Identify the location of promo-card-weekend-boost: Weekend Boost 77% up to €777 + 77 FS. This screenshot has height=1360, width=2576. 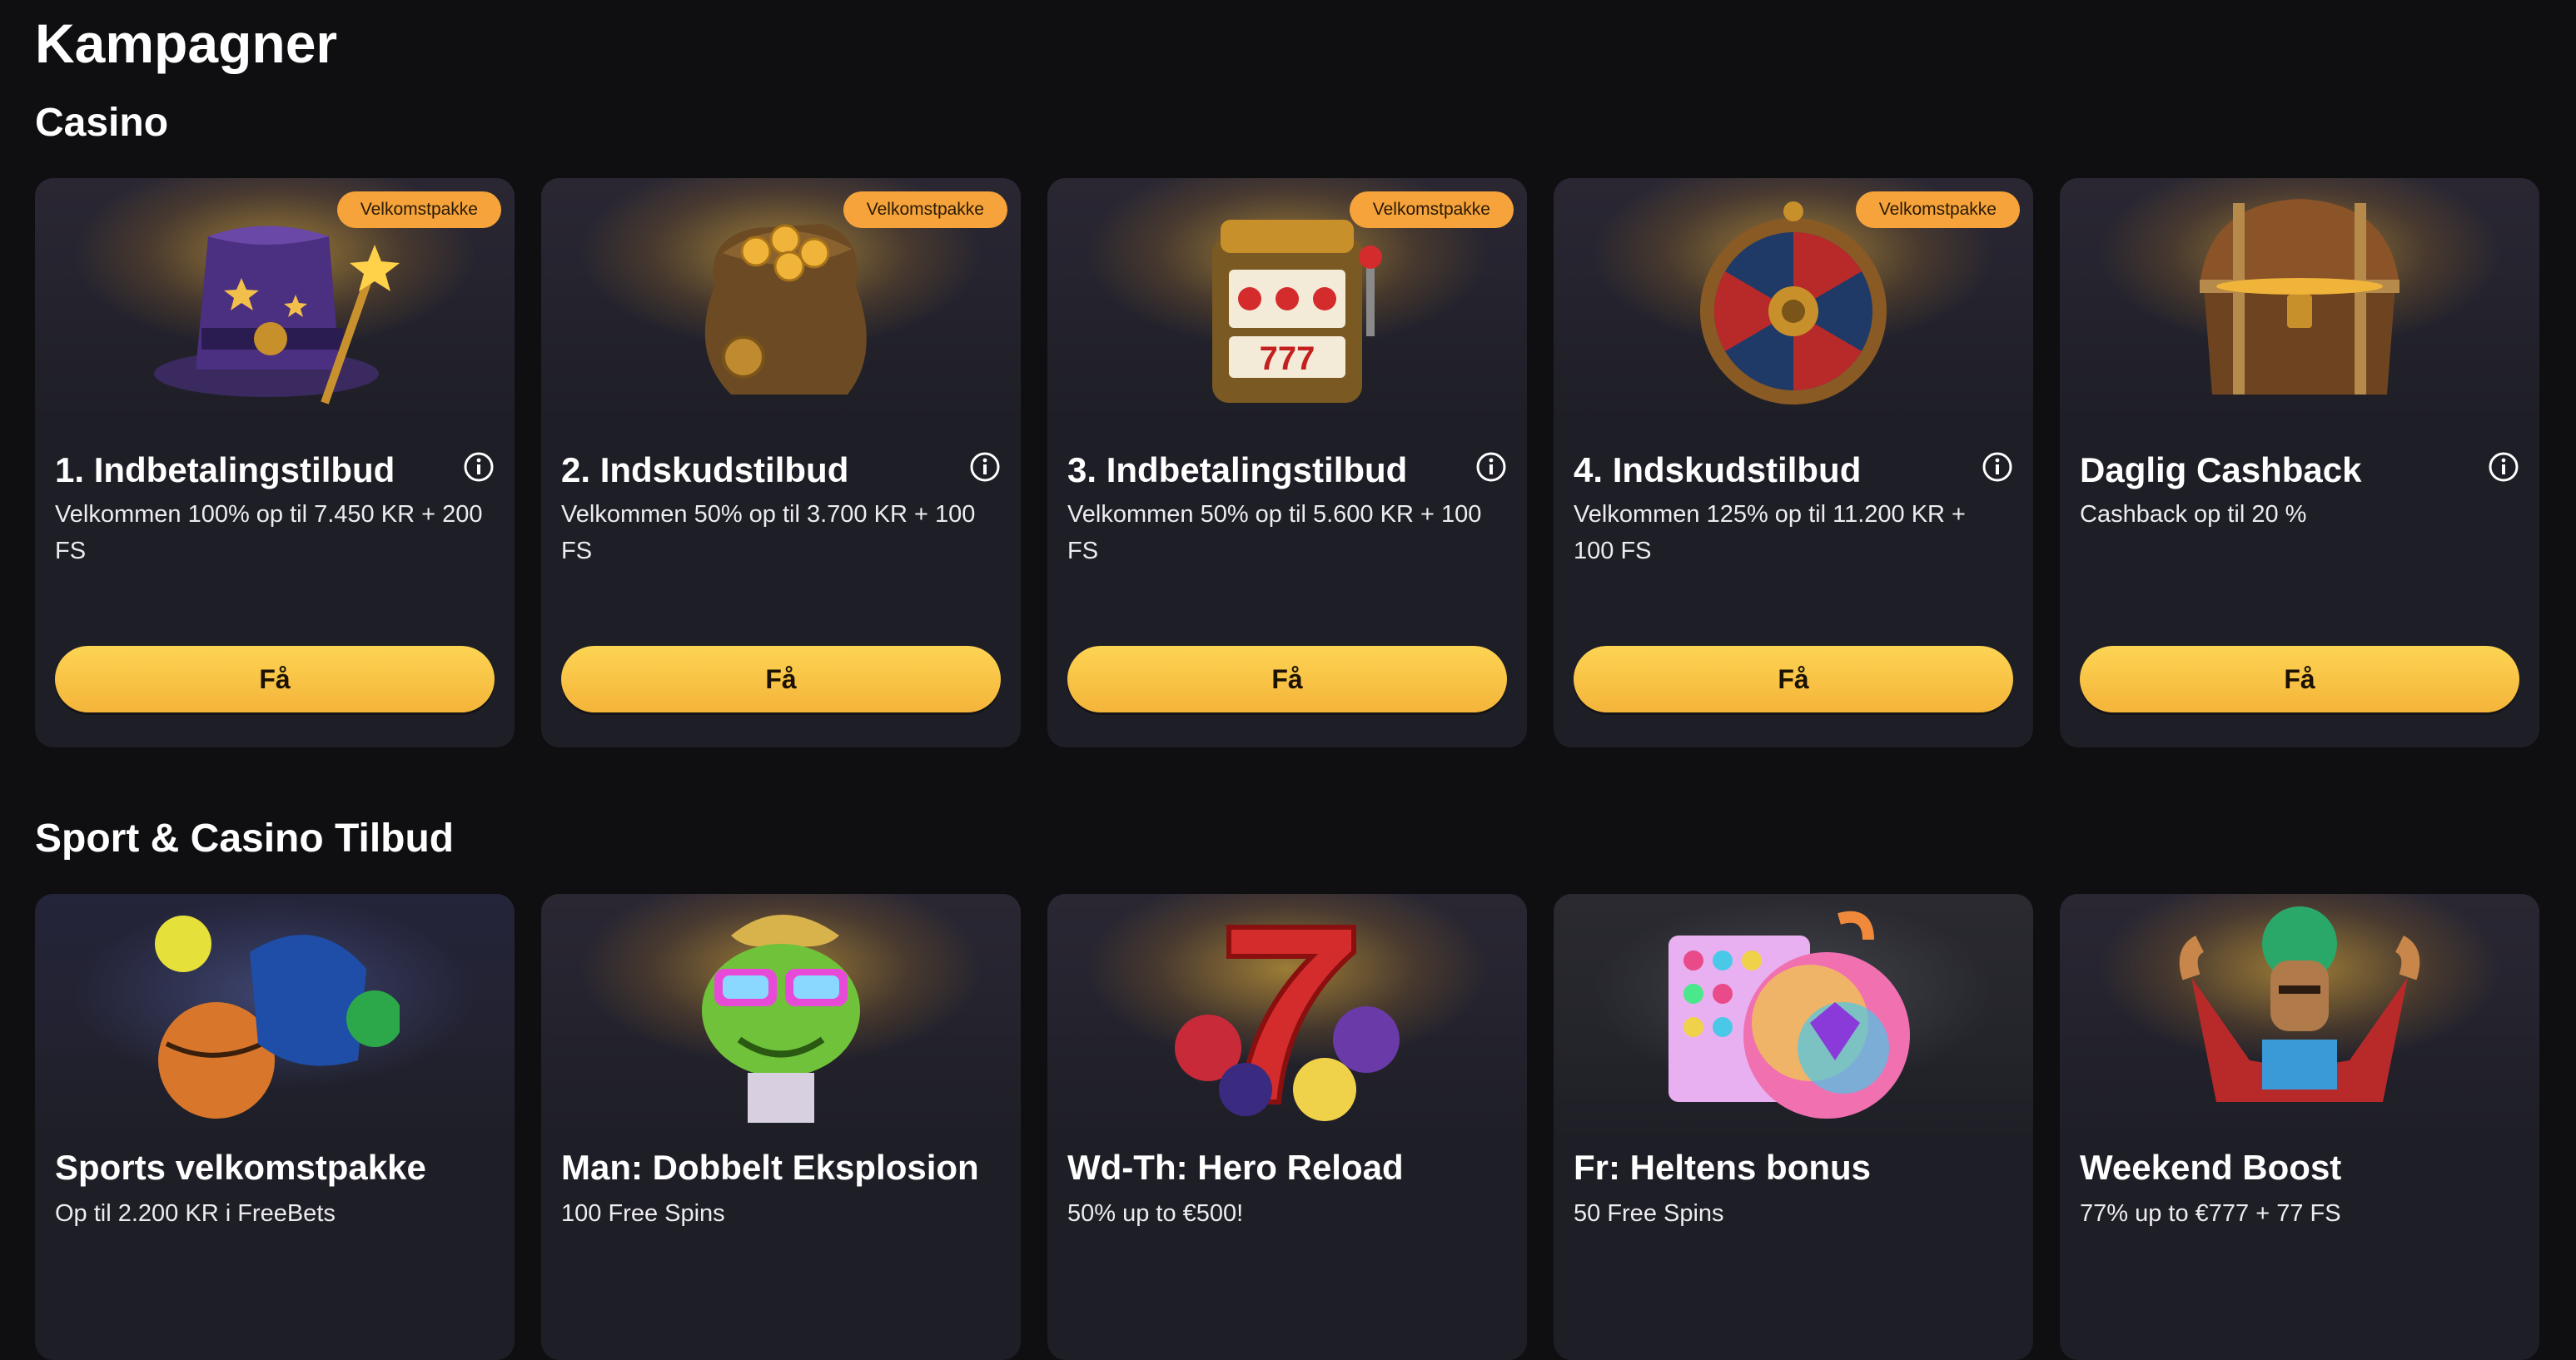
(2299, 1127).